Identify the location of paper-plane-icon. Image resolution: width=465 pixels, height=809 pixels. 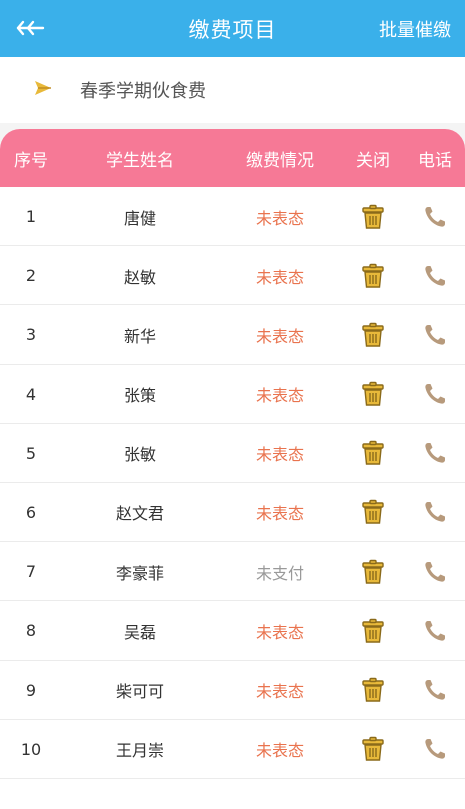
(43, 88).